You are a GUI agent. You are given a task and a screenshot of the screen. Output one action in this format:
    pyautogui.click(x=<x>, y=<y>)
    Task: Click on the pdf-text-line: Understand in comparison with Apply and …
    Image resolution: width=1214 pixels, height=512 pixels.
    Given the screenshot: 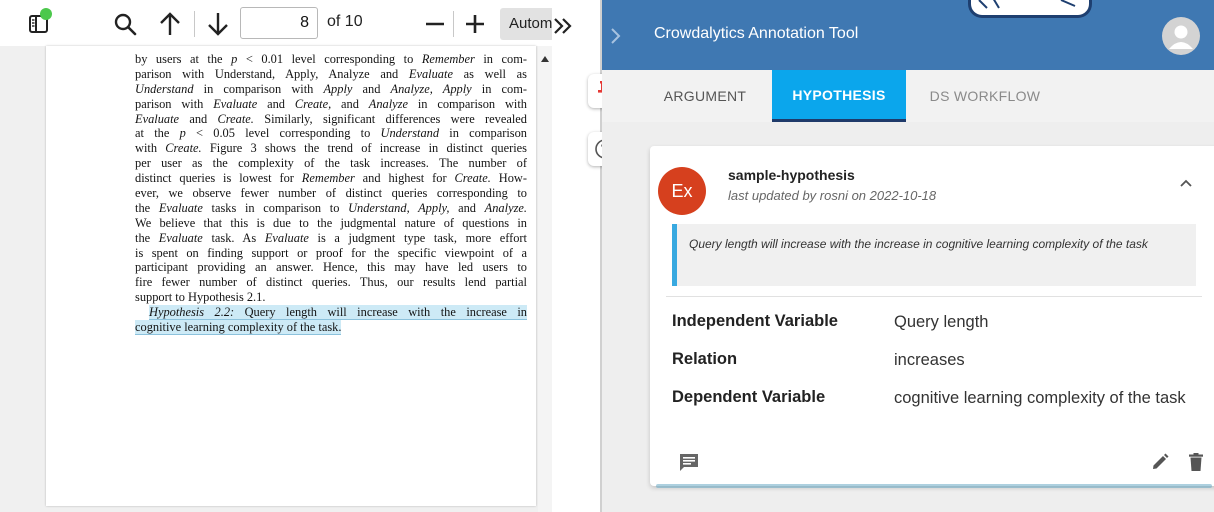 What is the action you would take?
    pyautogui.click(x=331, y=89)
    